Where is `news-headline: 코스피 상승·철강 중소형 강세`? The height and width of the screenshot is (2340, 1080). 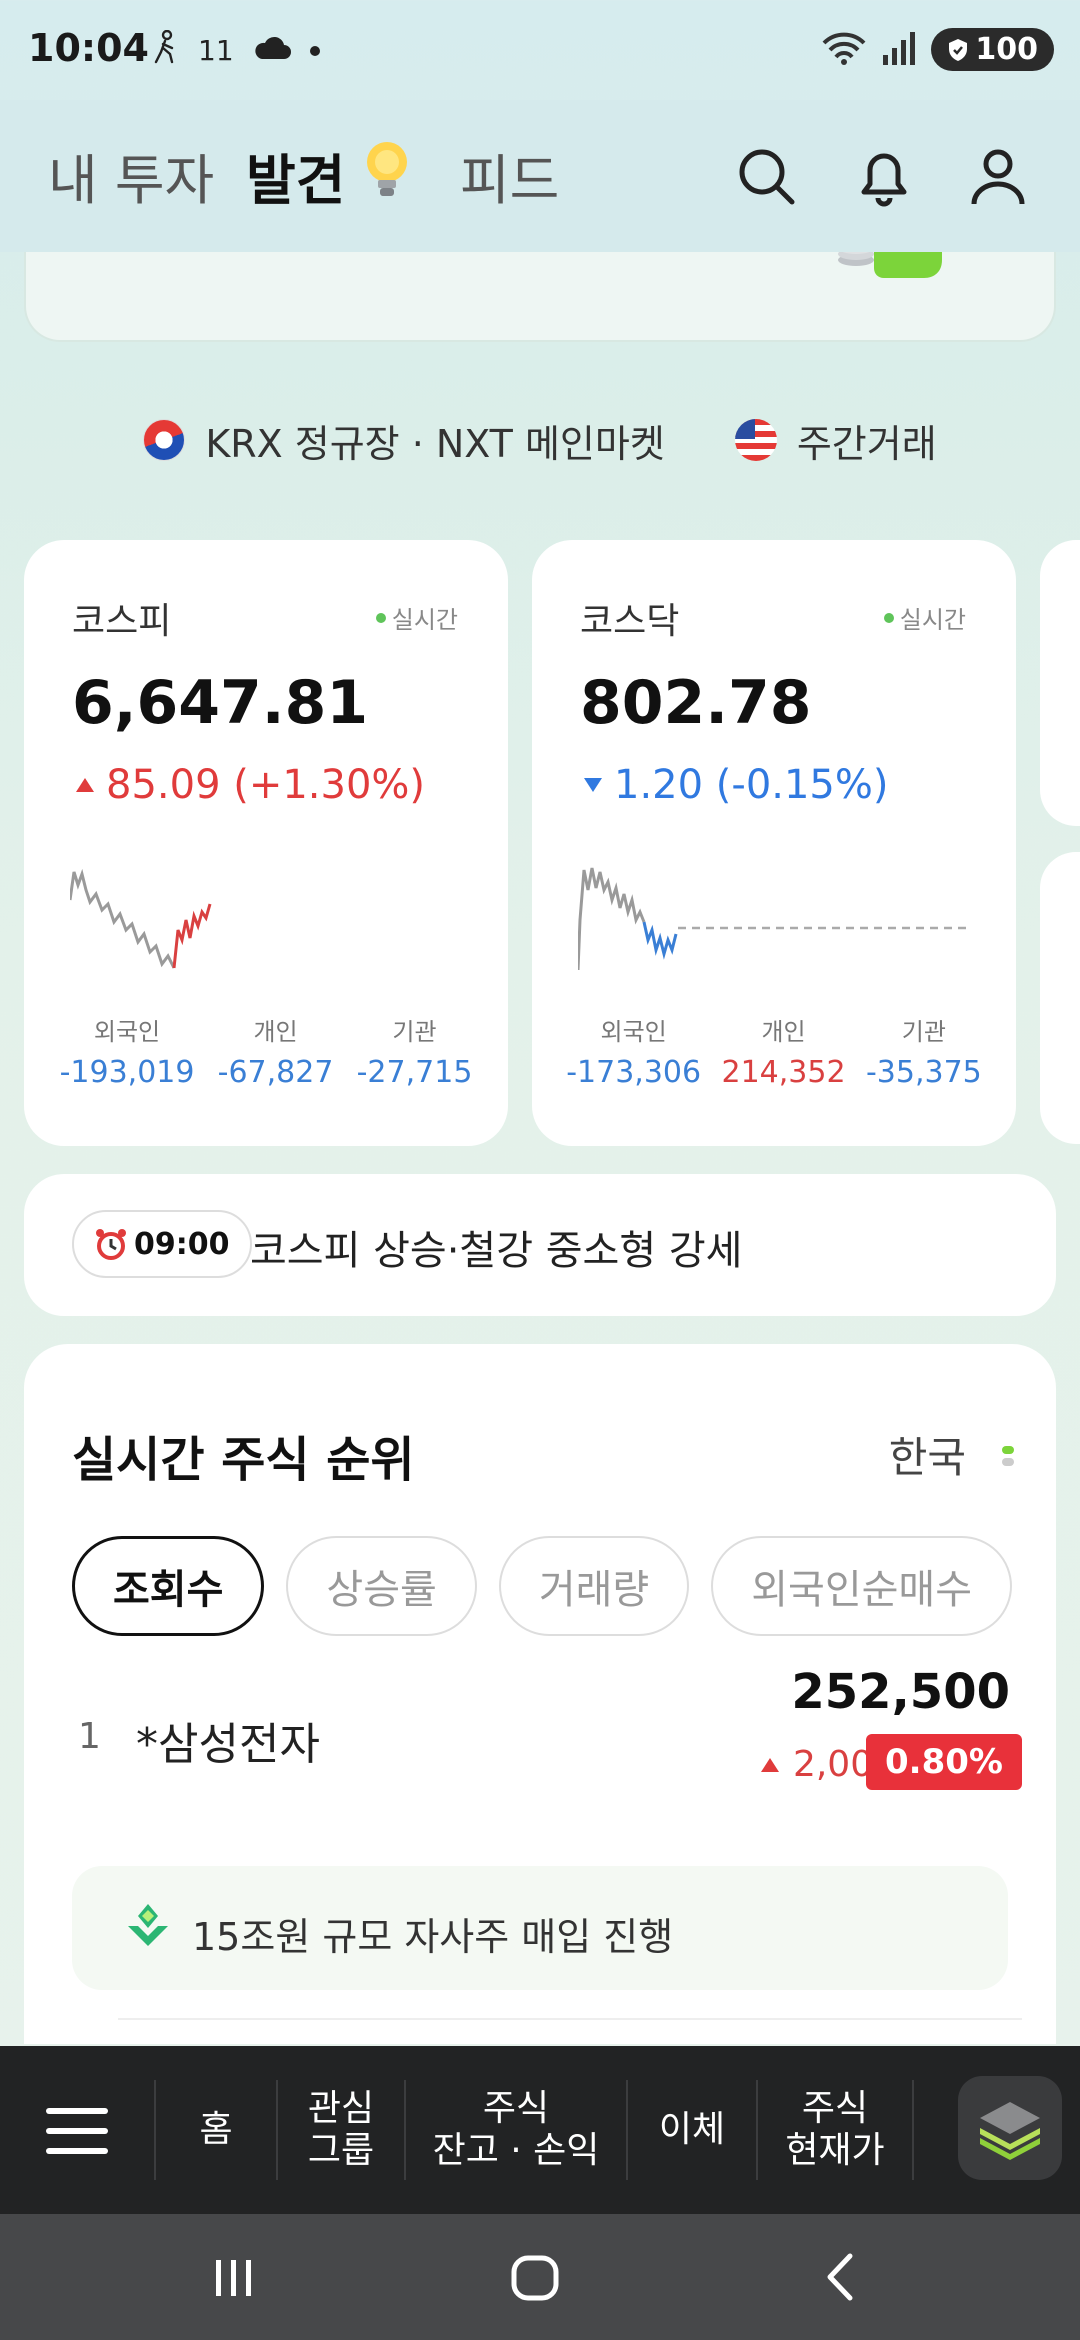
news-headline: 코스피 상승·철강 중소형 강세 is located at coordinates (496, 1251).